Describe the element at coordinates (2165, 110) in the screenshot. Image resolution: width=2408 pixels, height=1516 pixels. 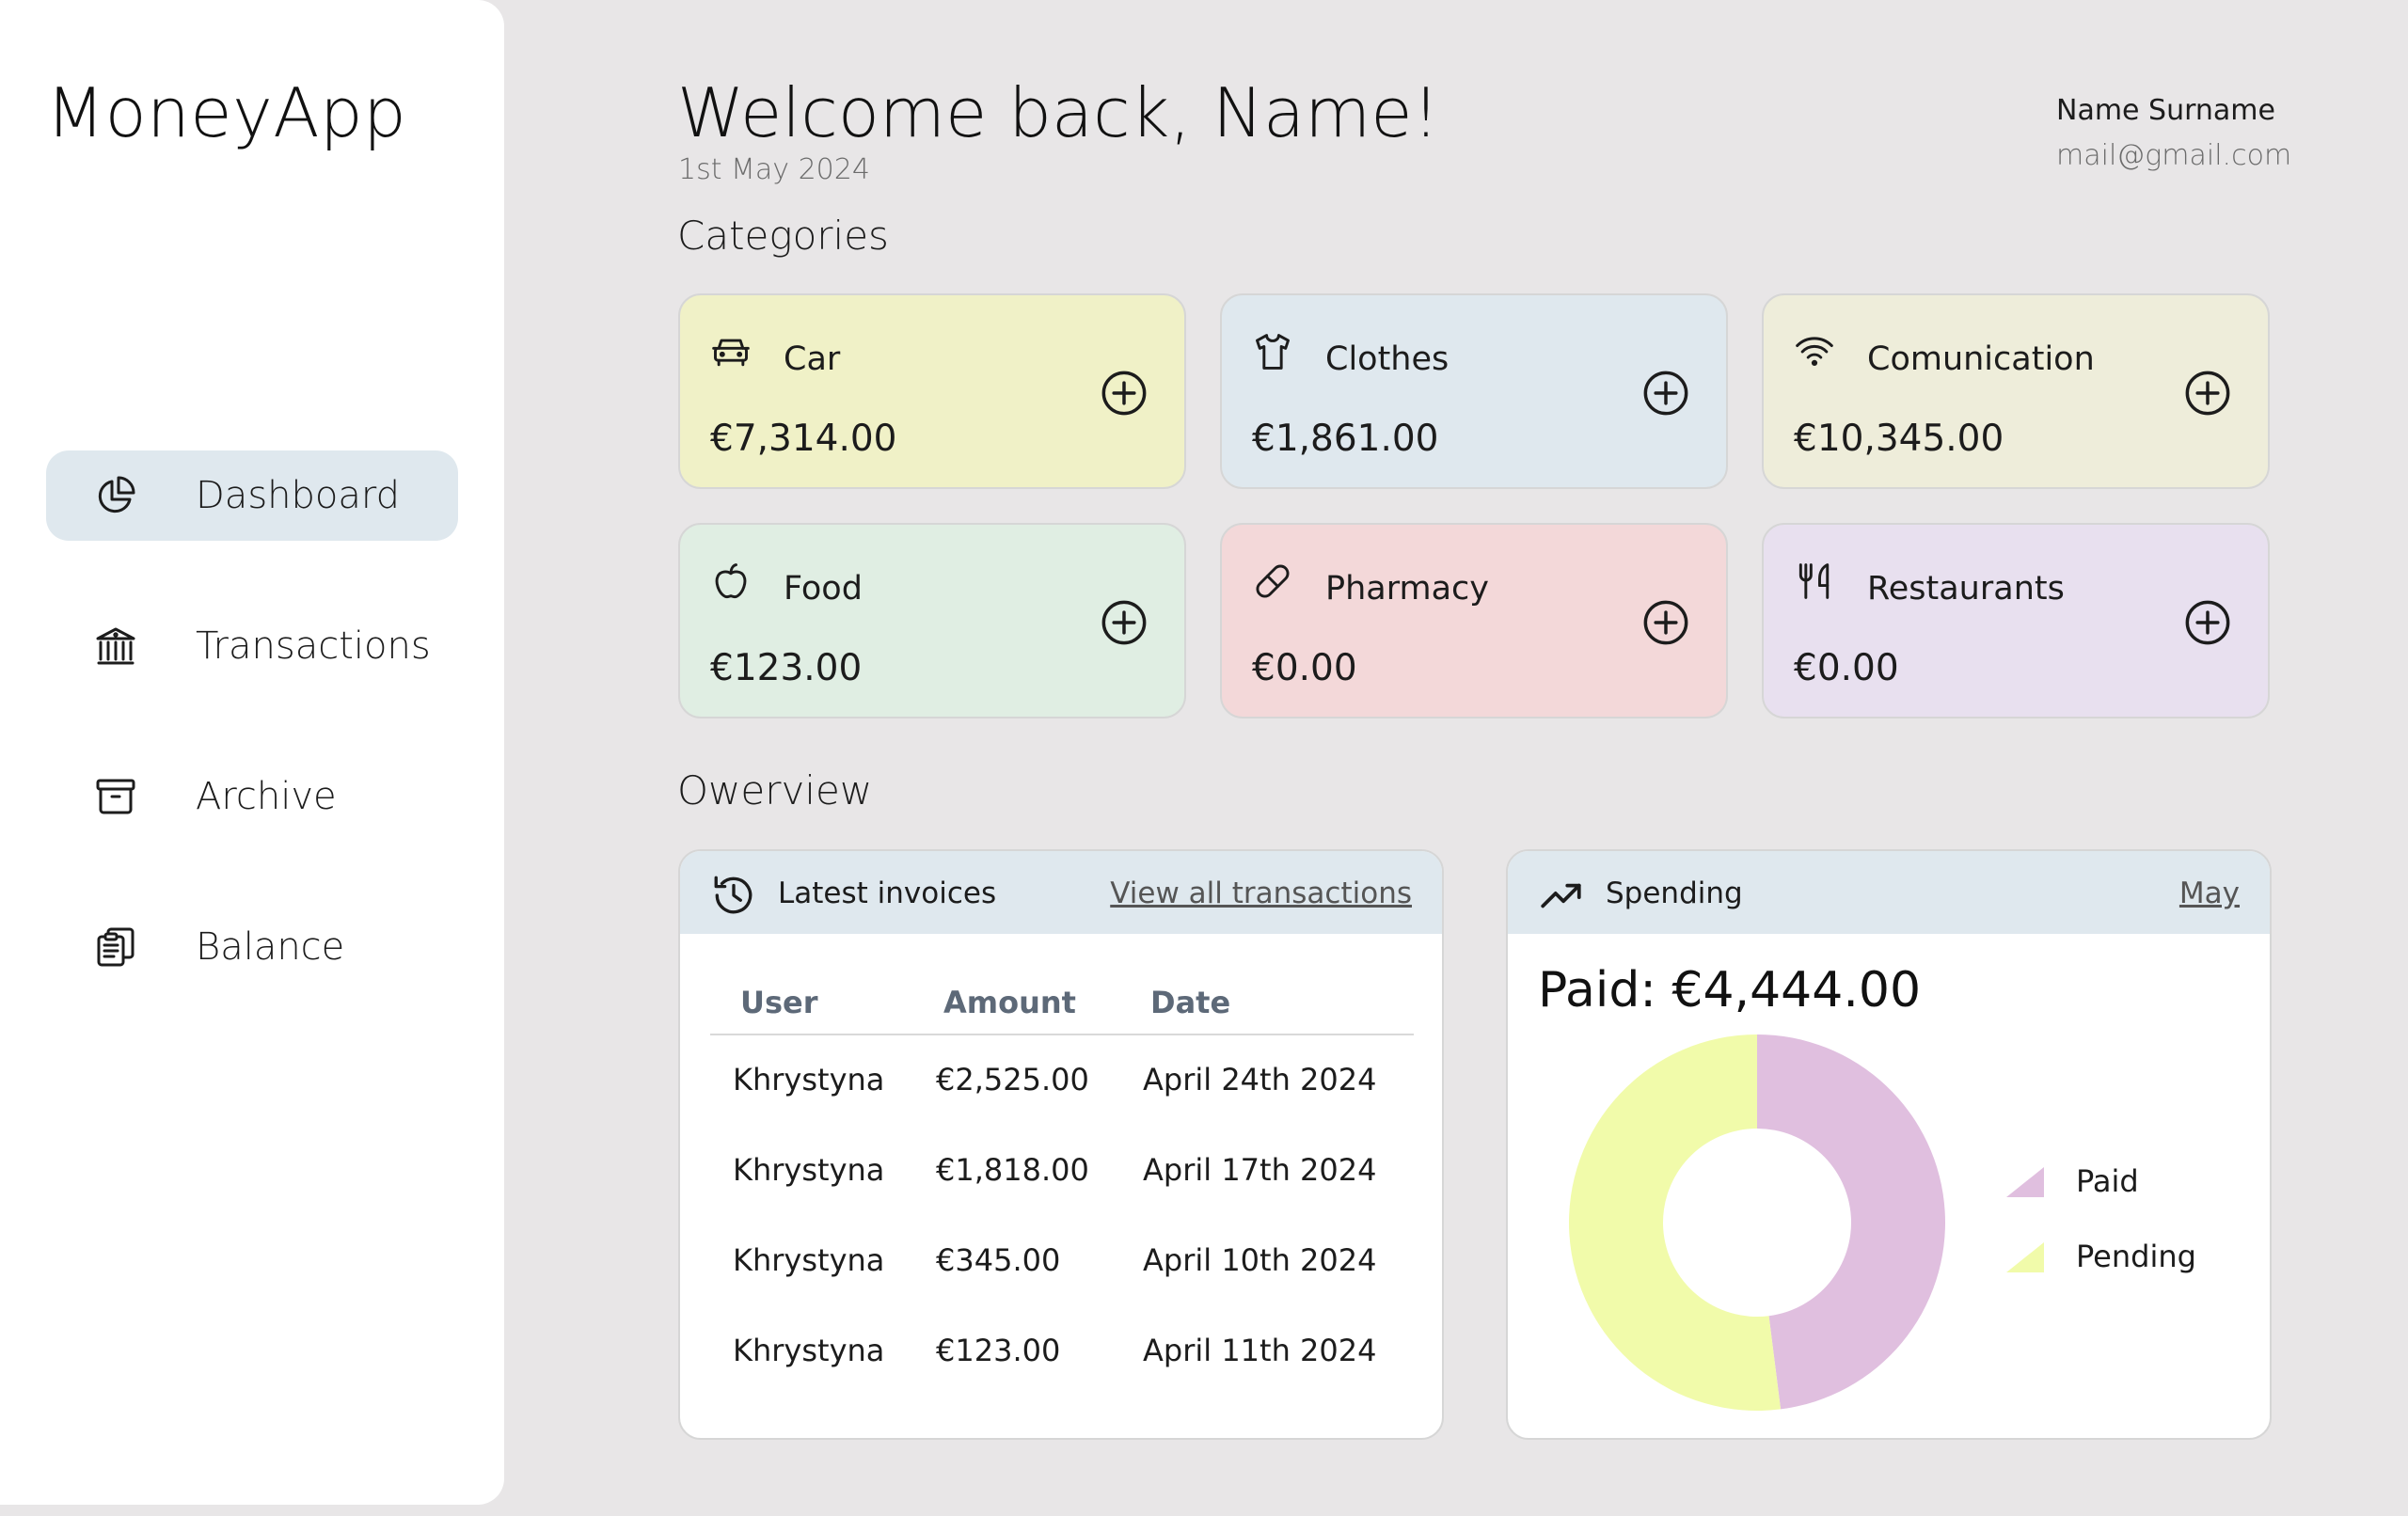
I see `user-name: Name Surname` at that location.